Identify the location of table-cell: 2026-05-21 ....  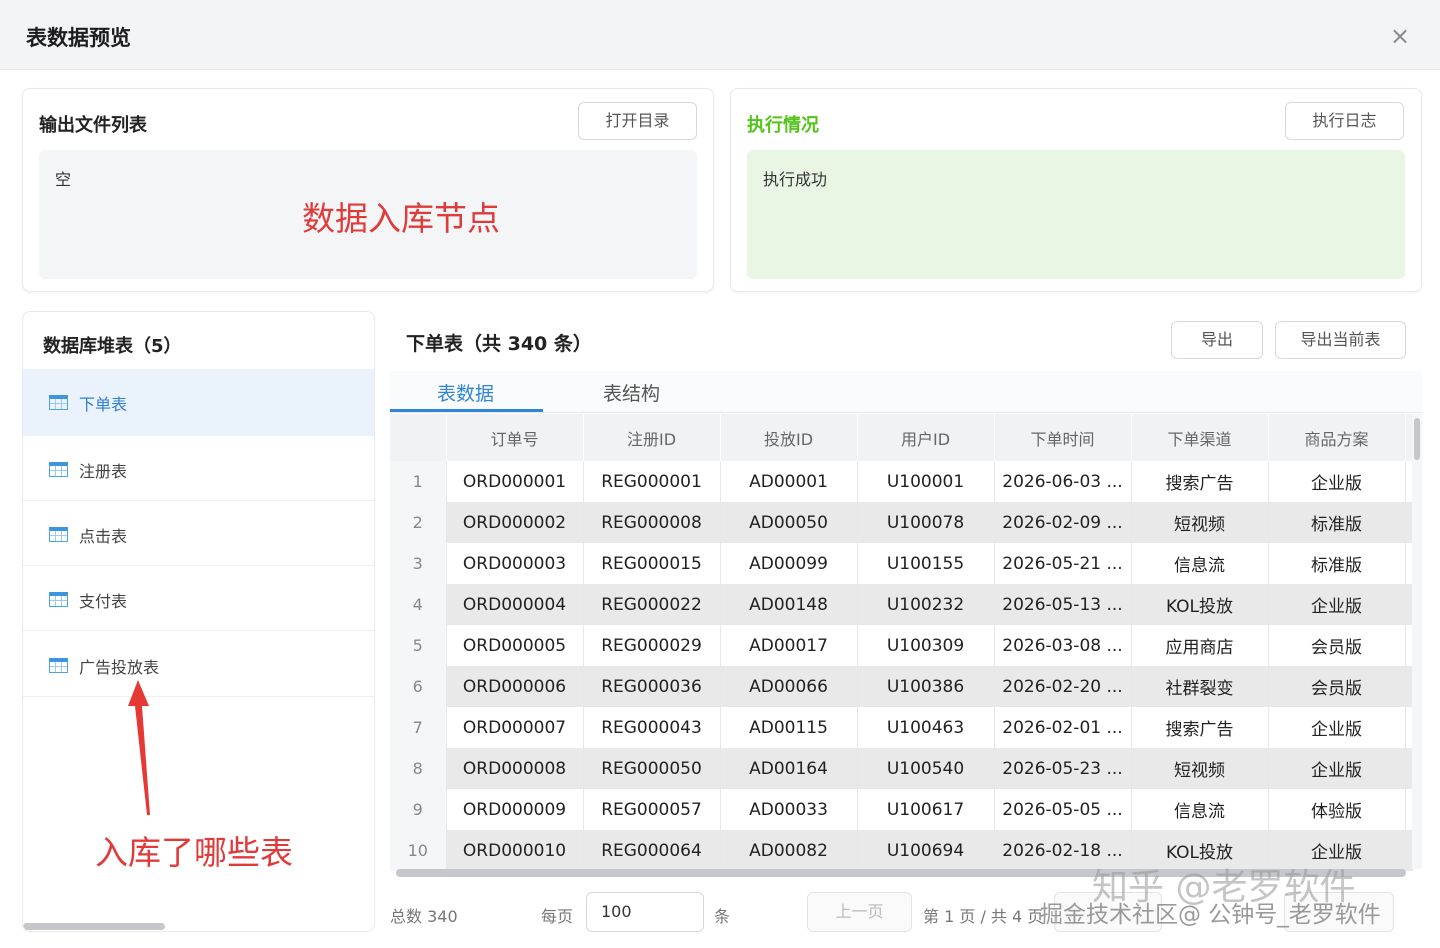
(1063, 563).